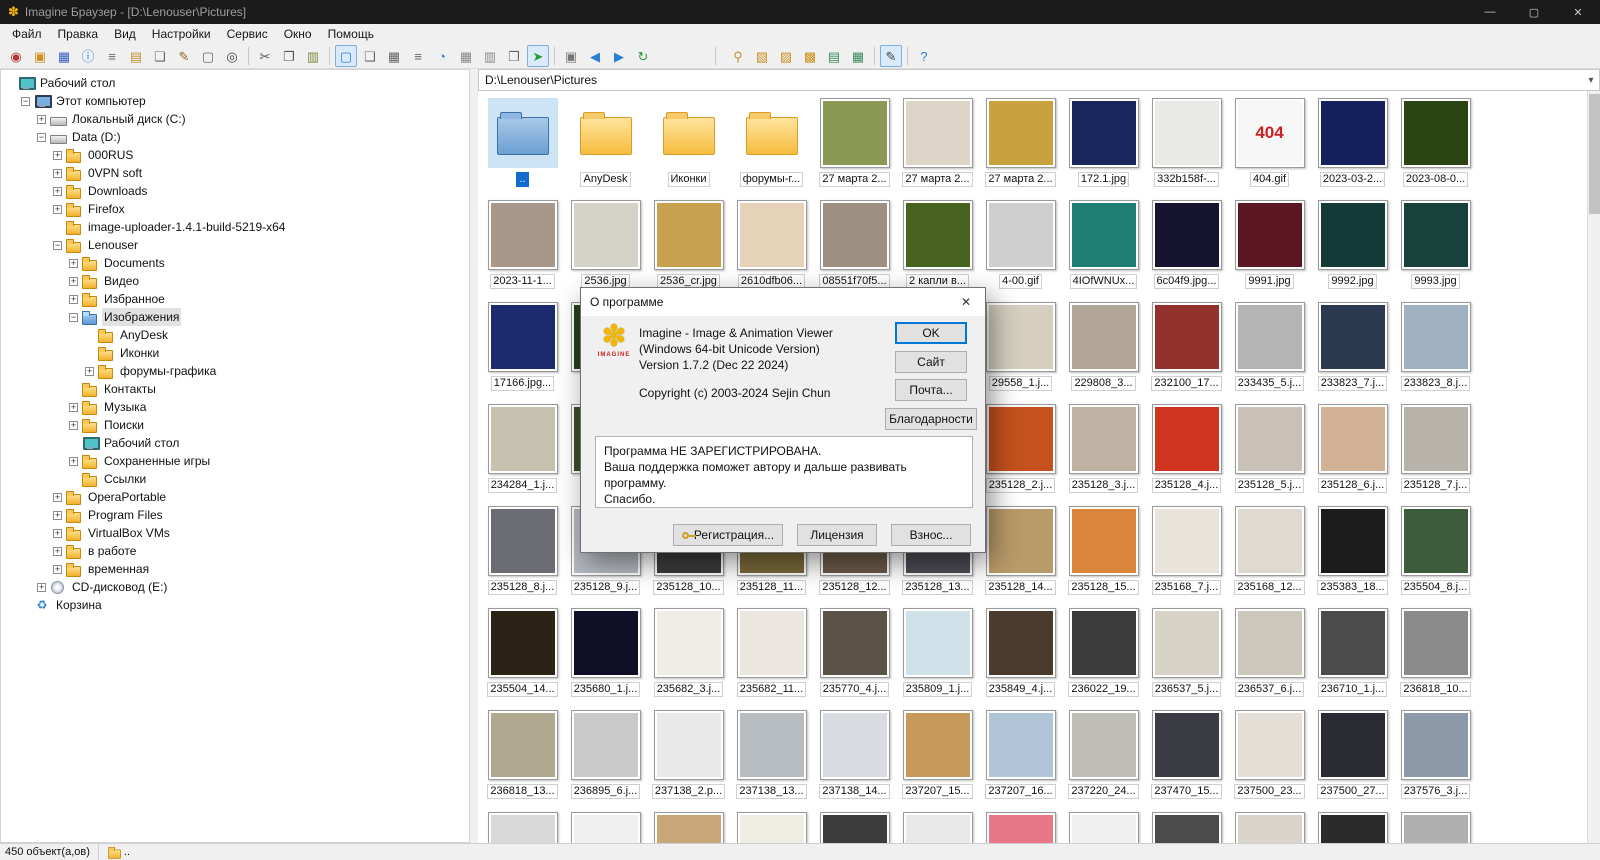 This screenshot has width=1600, height=860. Describe the element at coordinates (688, 146) in the screenshot. I see `folder-thumbnail: Иконки` at that location.